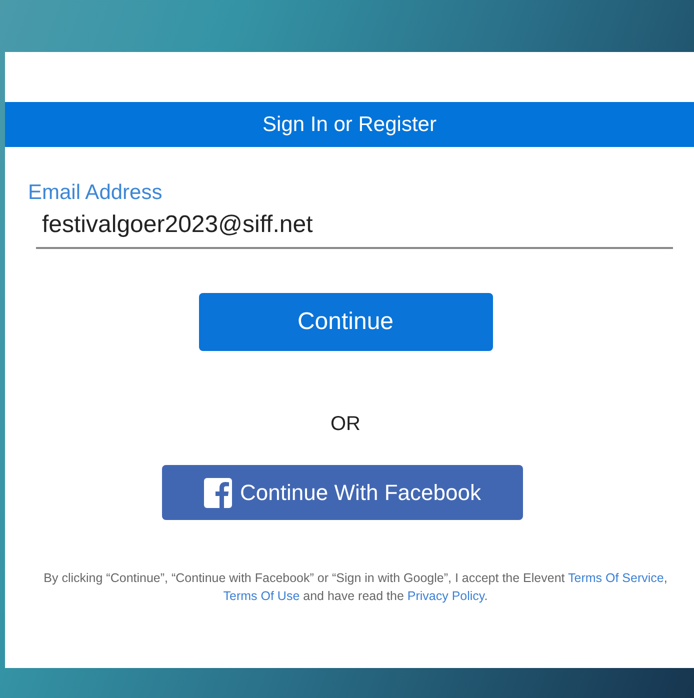 Image resolution: width=694 pixels, height=698 pixels. I want to click on email-label: Email Address, so click(95, 193).